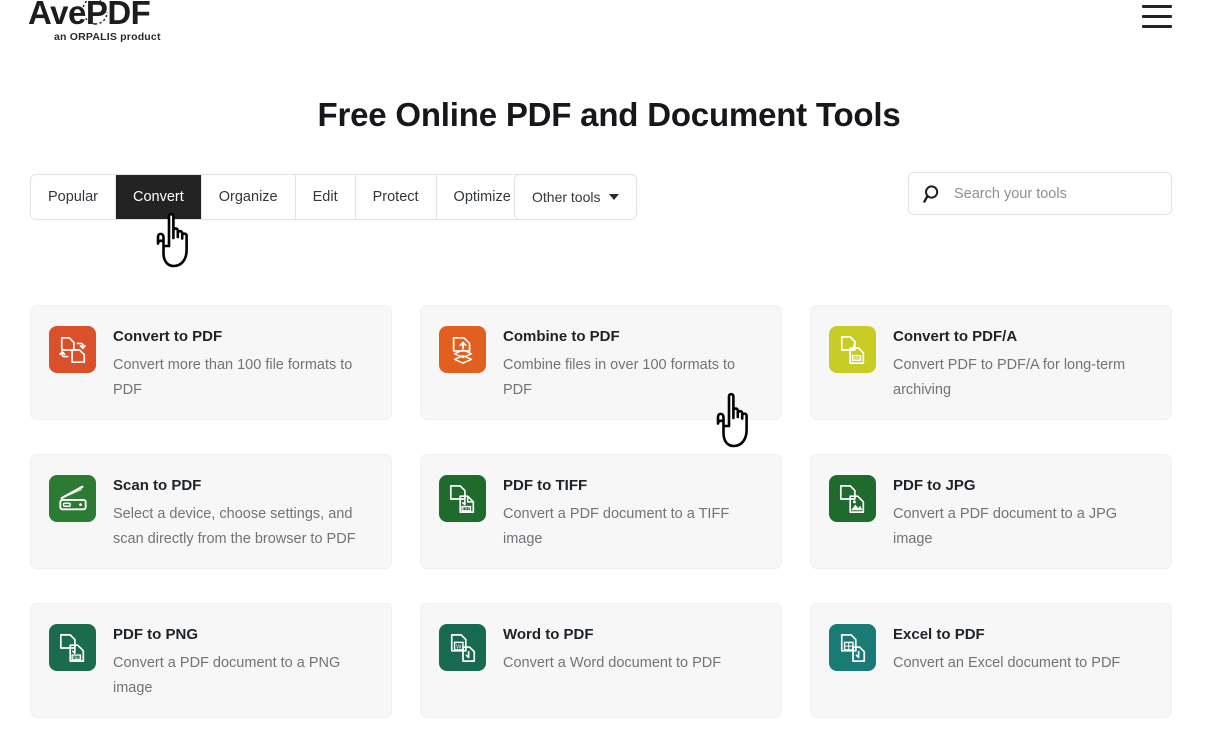 This screenshot has height=748, width=1218. I want to click on tool-card-title: Excel to PDF, so click(939, 634).